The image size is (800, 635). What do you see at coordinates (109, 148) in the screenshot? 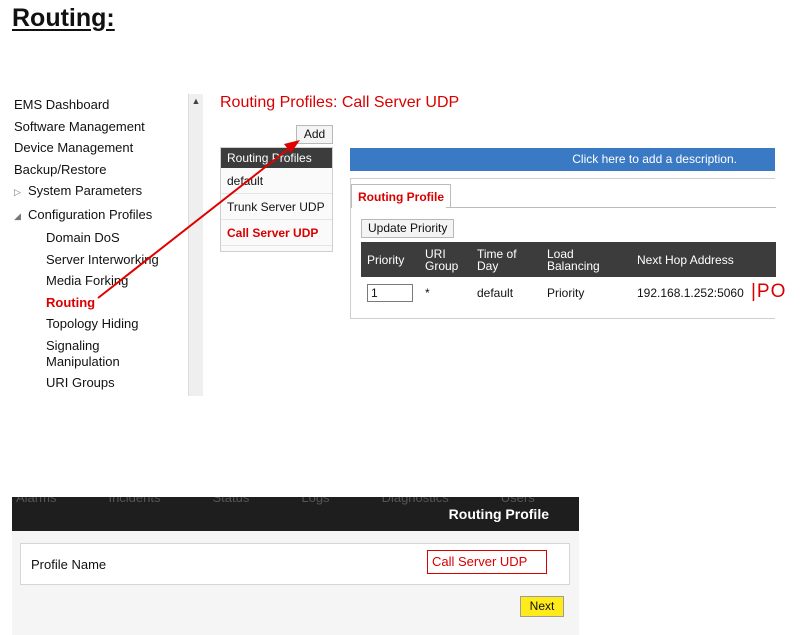
I see `nav-device-management: Device Management` at bounding box center [109, 148].